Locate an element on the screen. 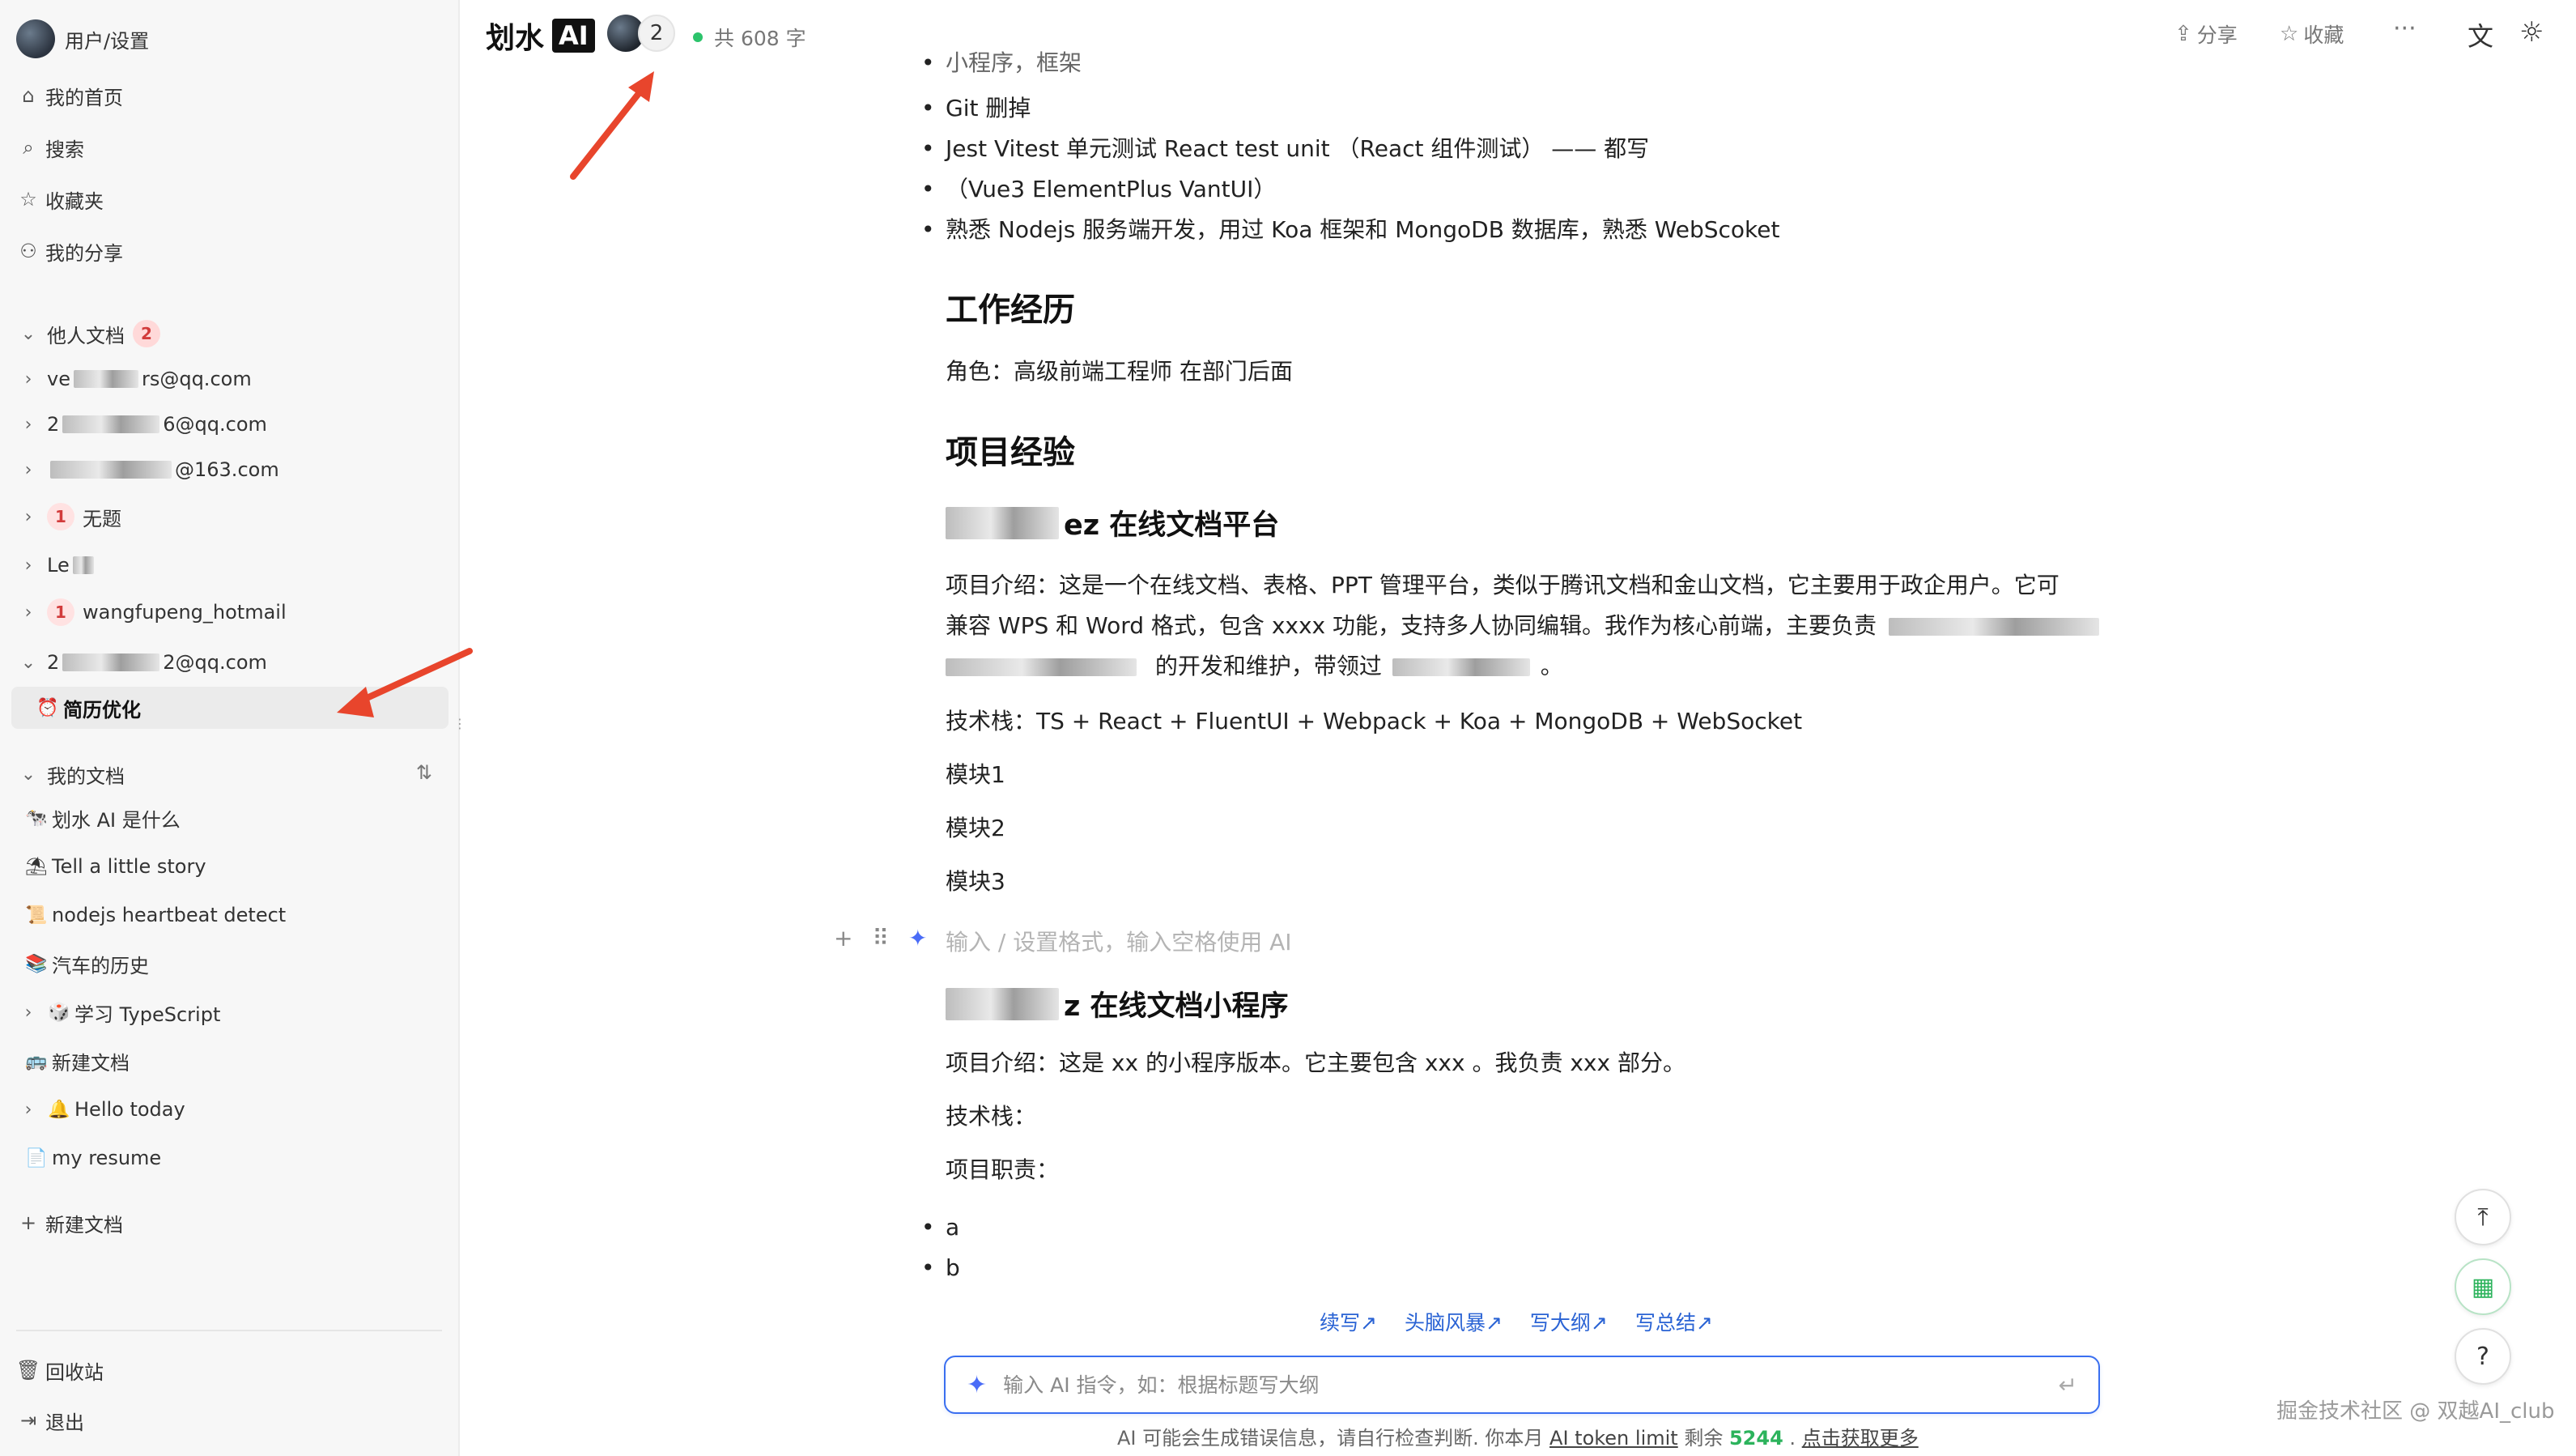 Image resolution: width=2576 pixels, height=1456 pixels. masked-email-suffix: rs@qq.com is located at coordinates (196, 379).